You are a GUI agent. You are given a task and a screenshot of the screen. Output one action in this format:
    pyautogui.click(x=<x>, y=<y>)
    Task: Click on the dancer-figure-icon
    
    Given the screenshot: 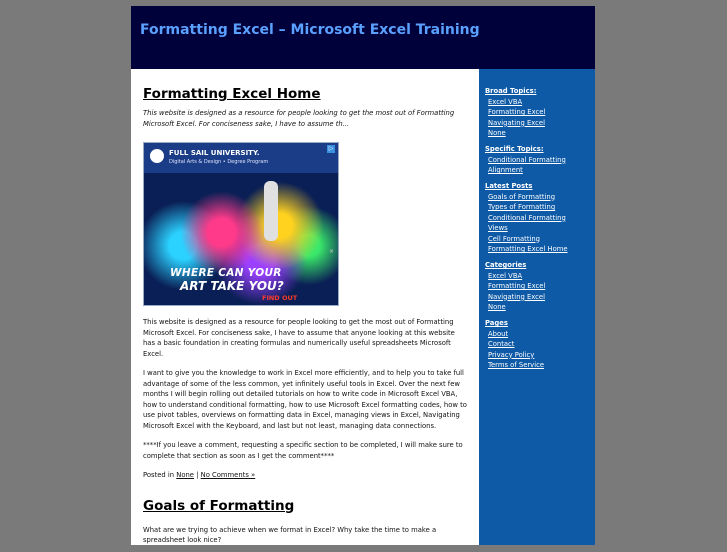 What is the action you would take?
    pyautogui.click(x=271, y=211)
    